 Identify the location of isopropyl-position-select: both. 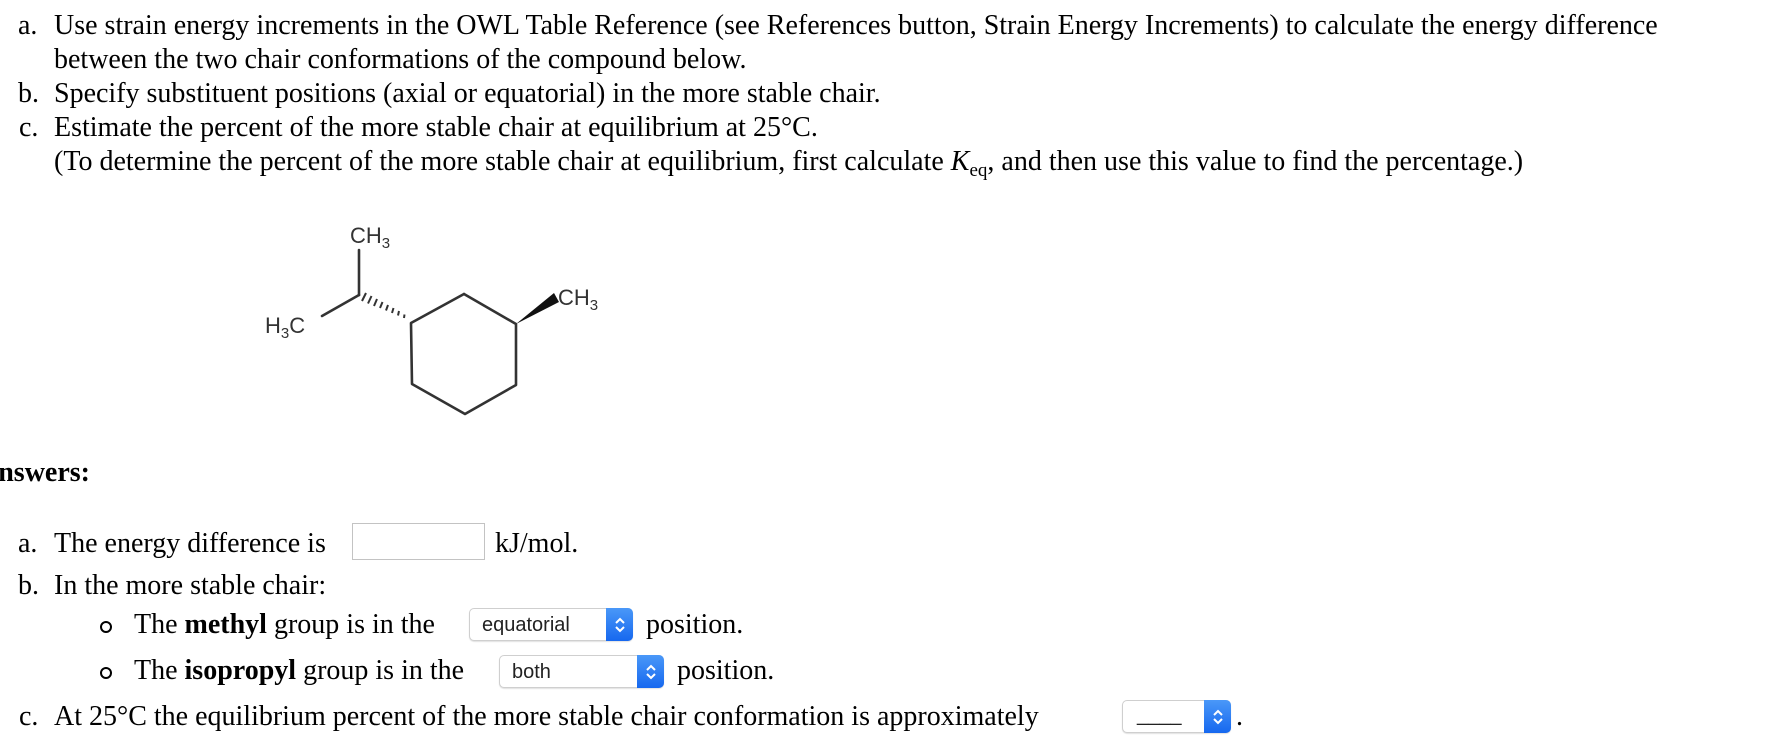
(581, 671).